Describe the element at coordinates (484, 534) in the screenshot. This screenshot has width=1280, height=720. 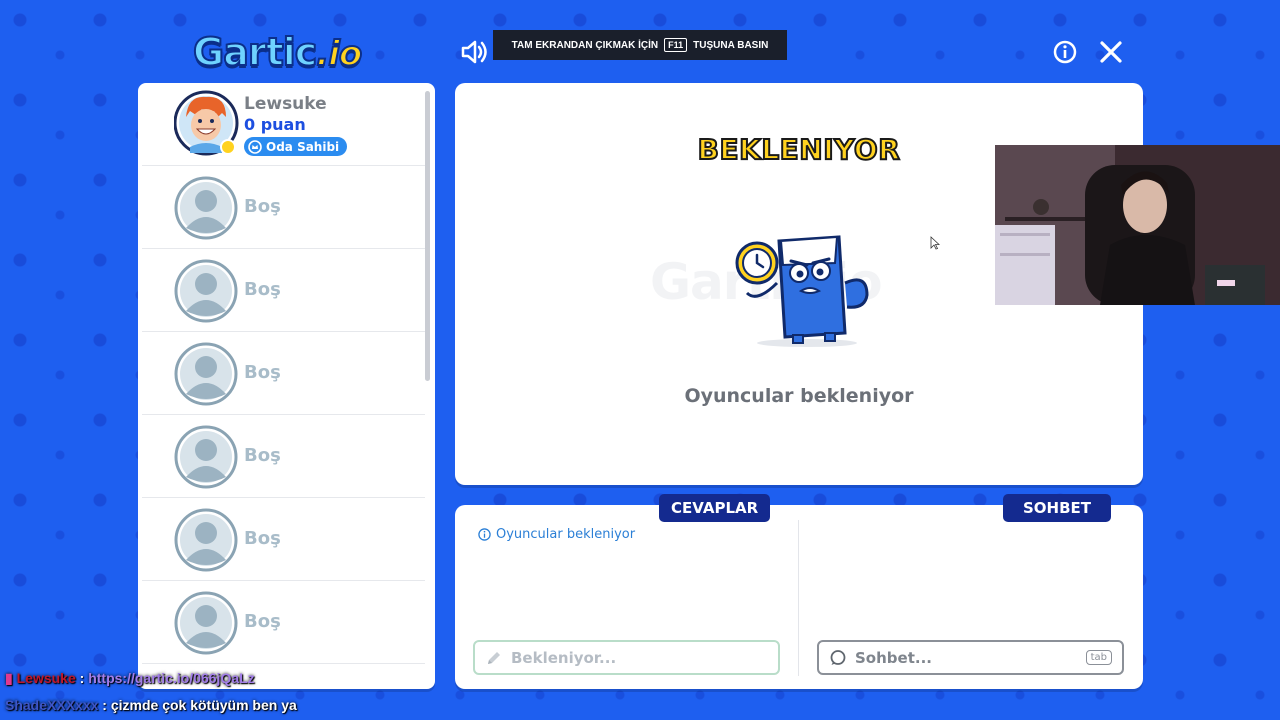
I see `info-circle-icon` at that location.